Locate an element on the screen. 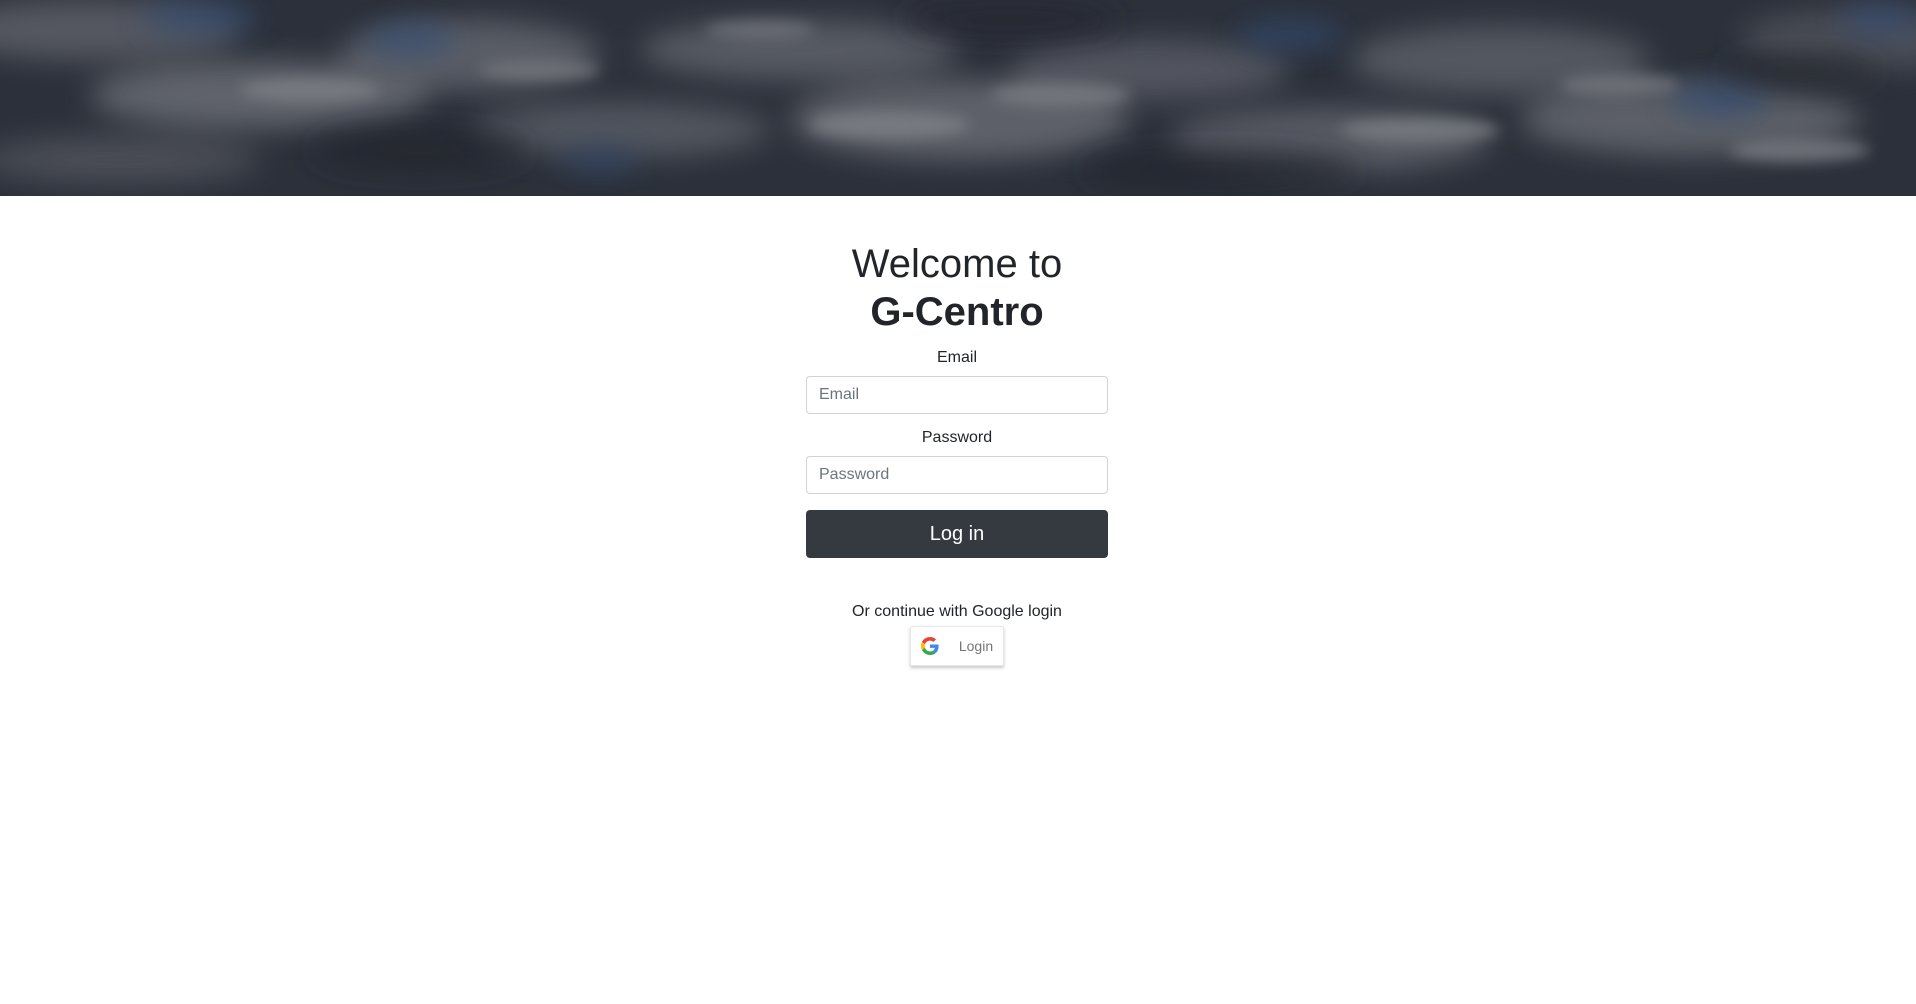  email-field is located at coordinates (957, 395).